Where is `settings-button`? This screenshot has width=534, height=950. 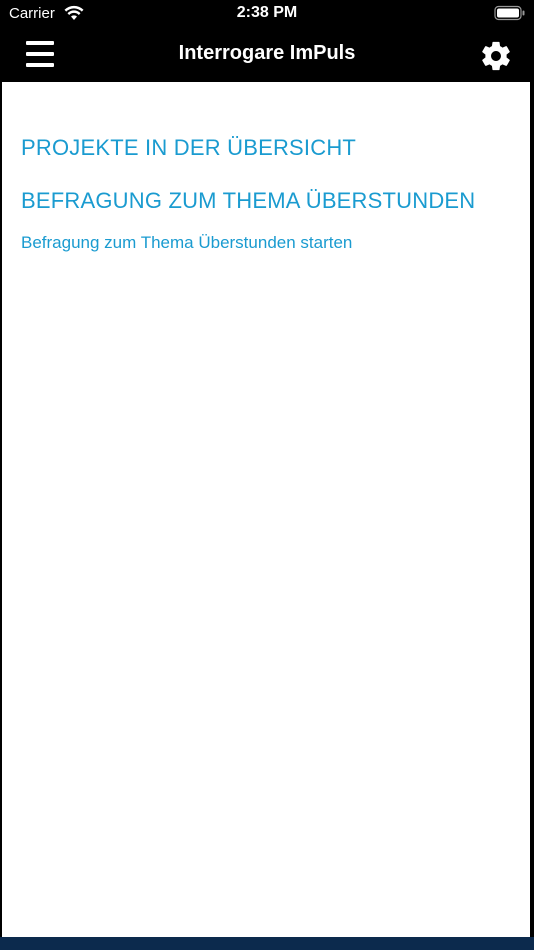 settings-button is located at coordinates (496, 56).